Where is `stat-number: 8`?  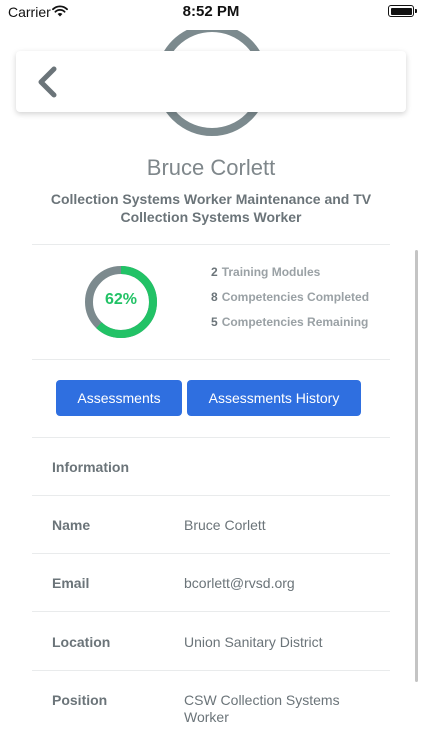 stat-number: 8 is located at coordinates (214, 297).